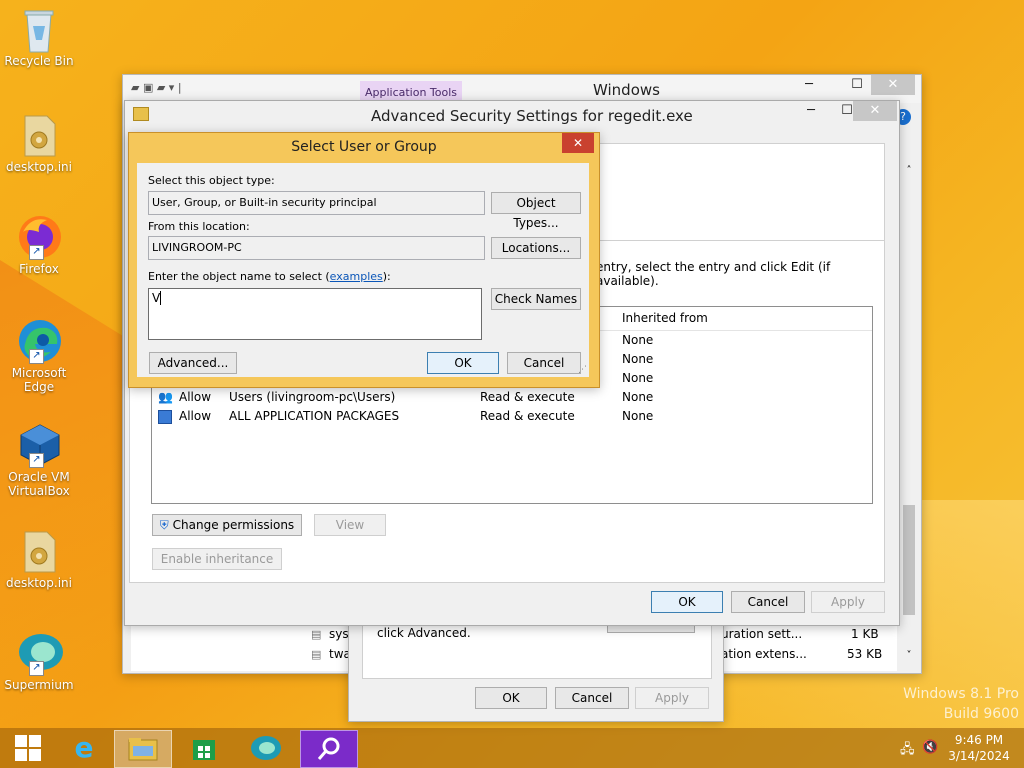 The height and width of the screenshot is (768, 1024). I want to click on clock-date: 3/14/2024, so click(979, 756).